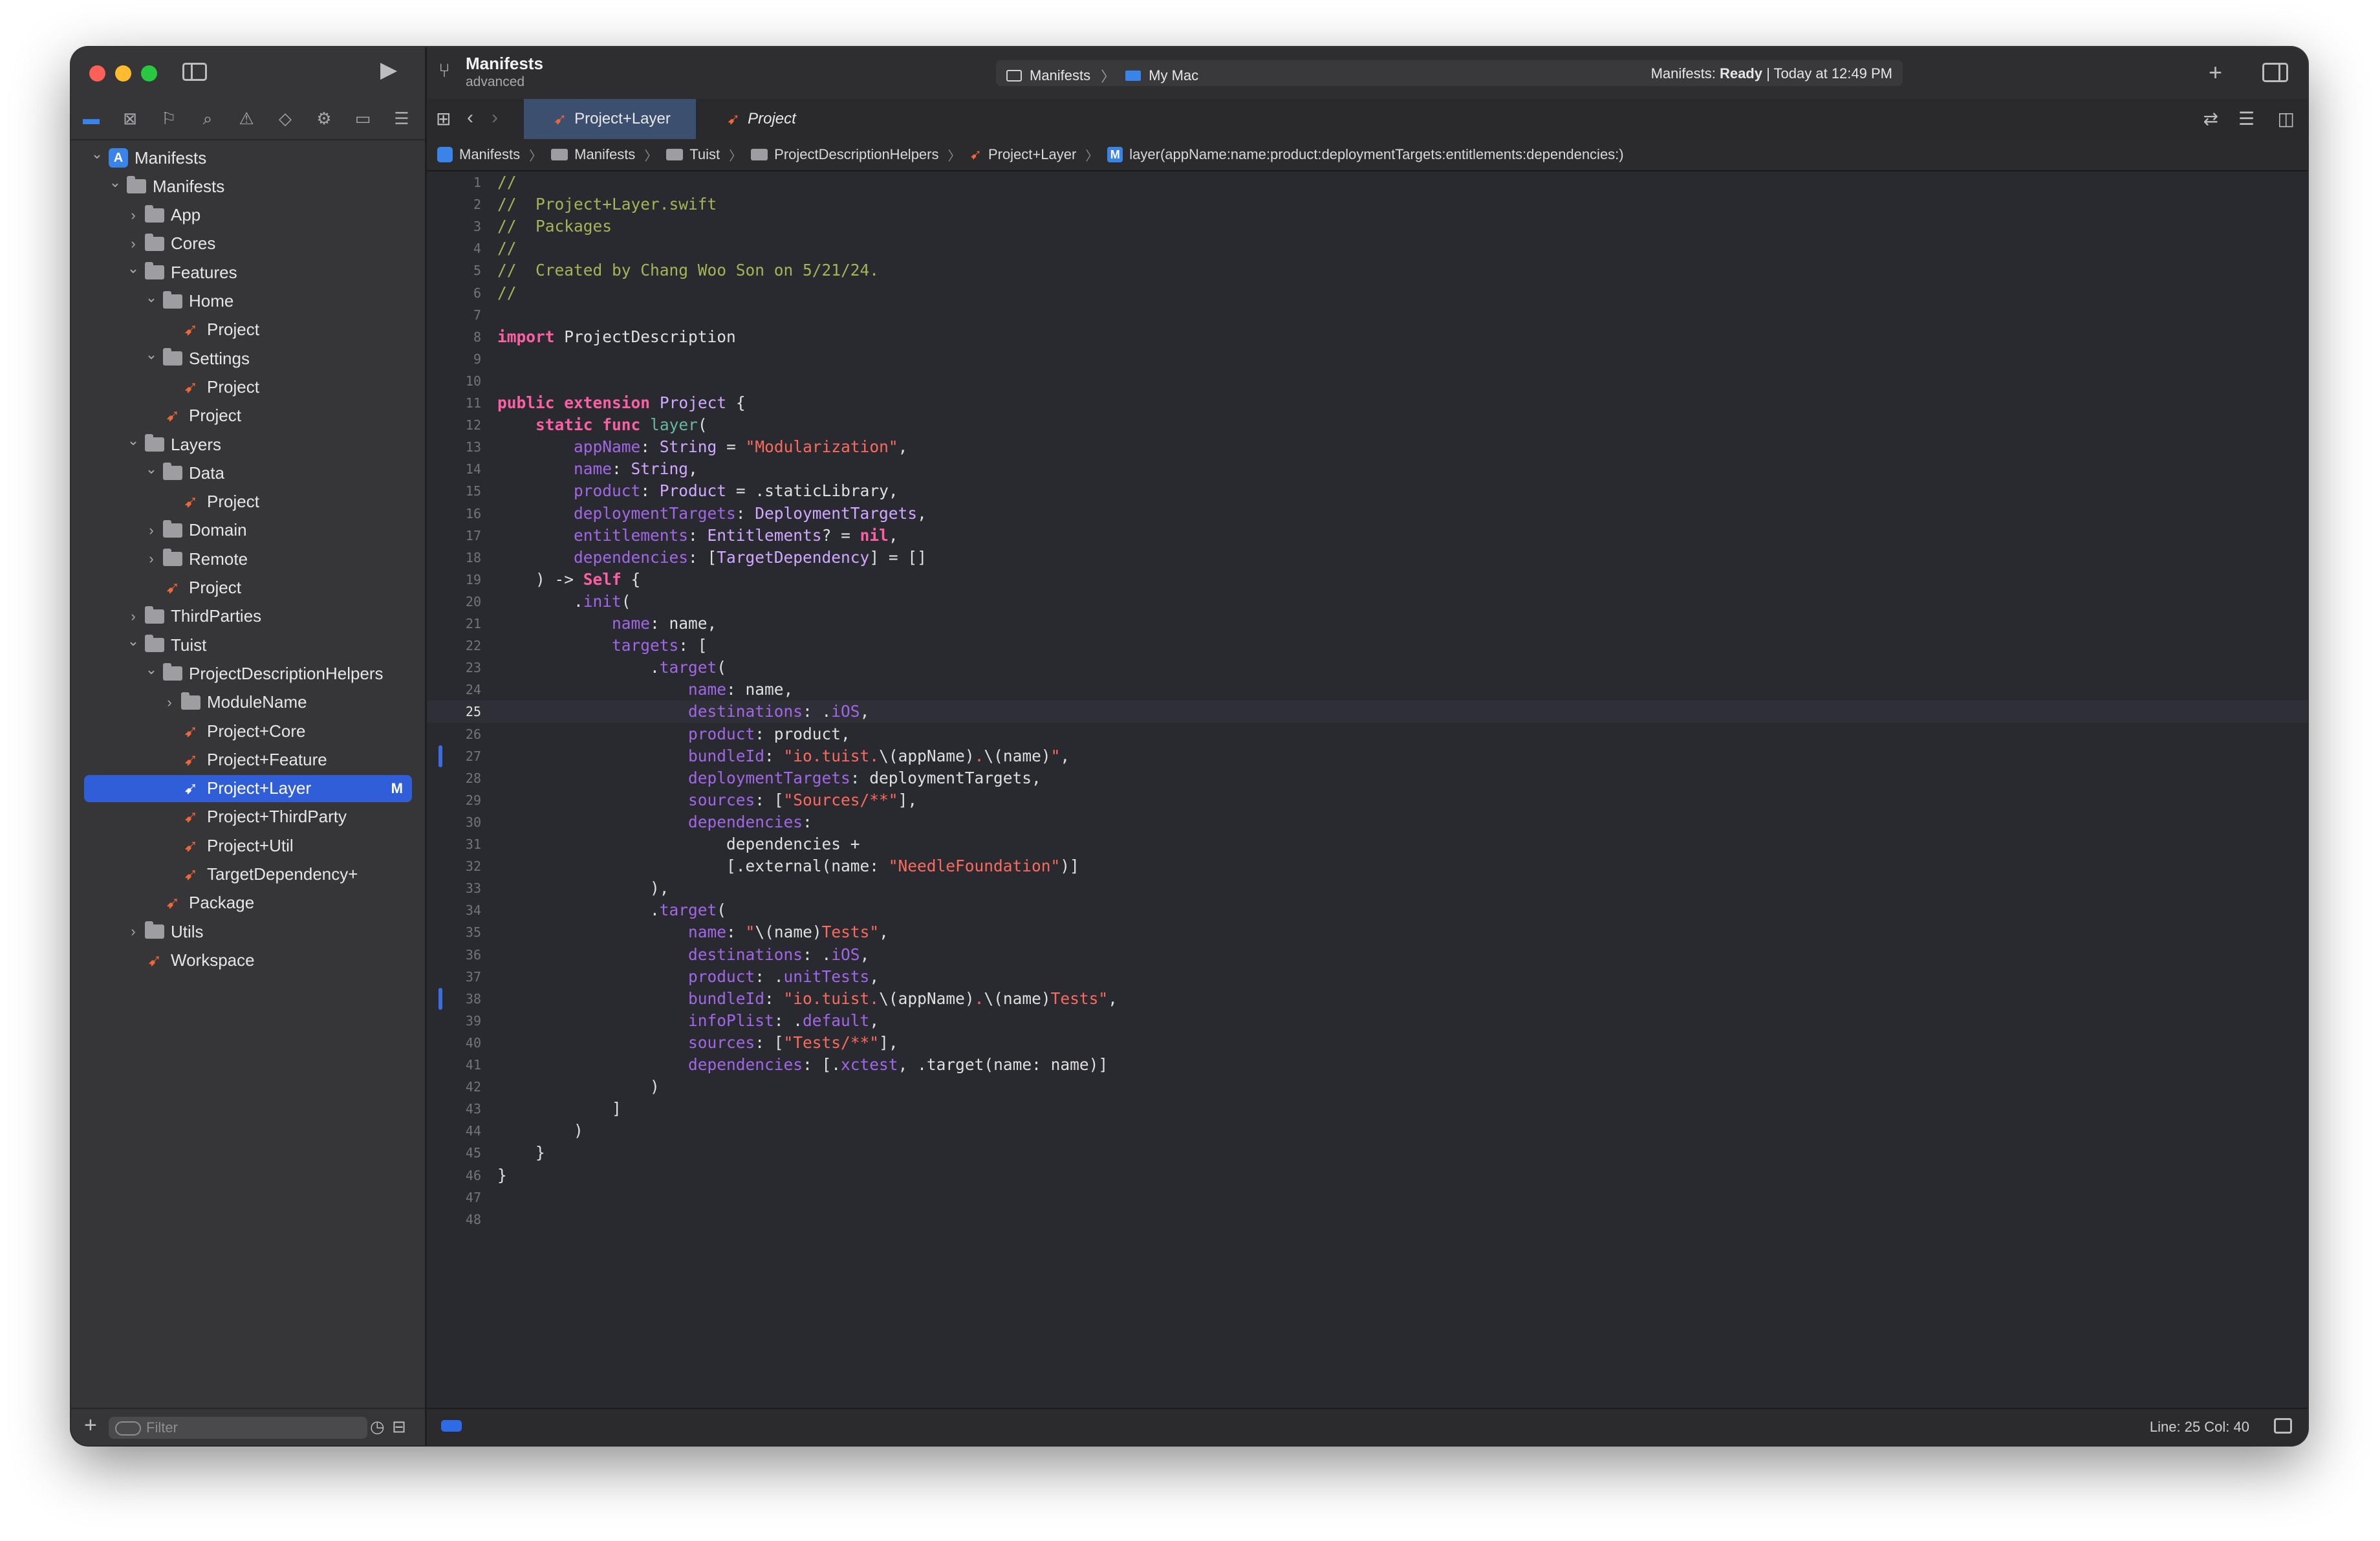 The width and height of the screenshot is (2380, 1541). What do you see at coordinates (399, 1426) in the screenshot?
I see `modified-files-icon: ⊟` at bounding box center [399, 1426].